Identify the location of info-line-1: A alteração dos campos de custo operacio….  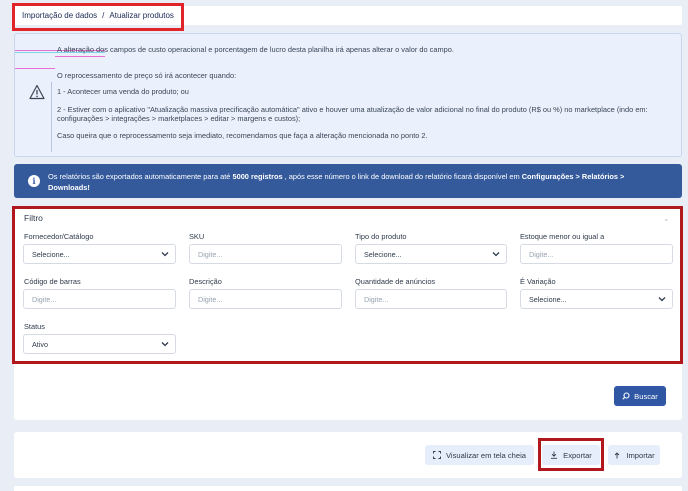
(255, 49).